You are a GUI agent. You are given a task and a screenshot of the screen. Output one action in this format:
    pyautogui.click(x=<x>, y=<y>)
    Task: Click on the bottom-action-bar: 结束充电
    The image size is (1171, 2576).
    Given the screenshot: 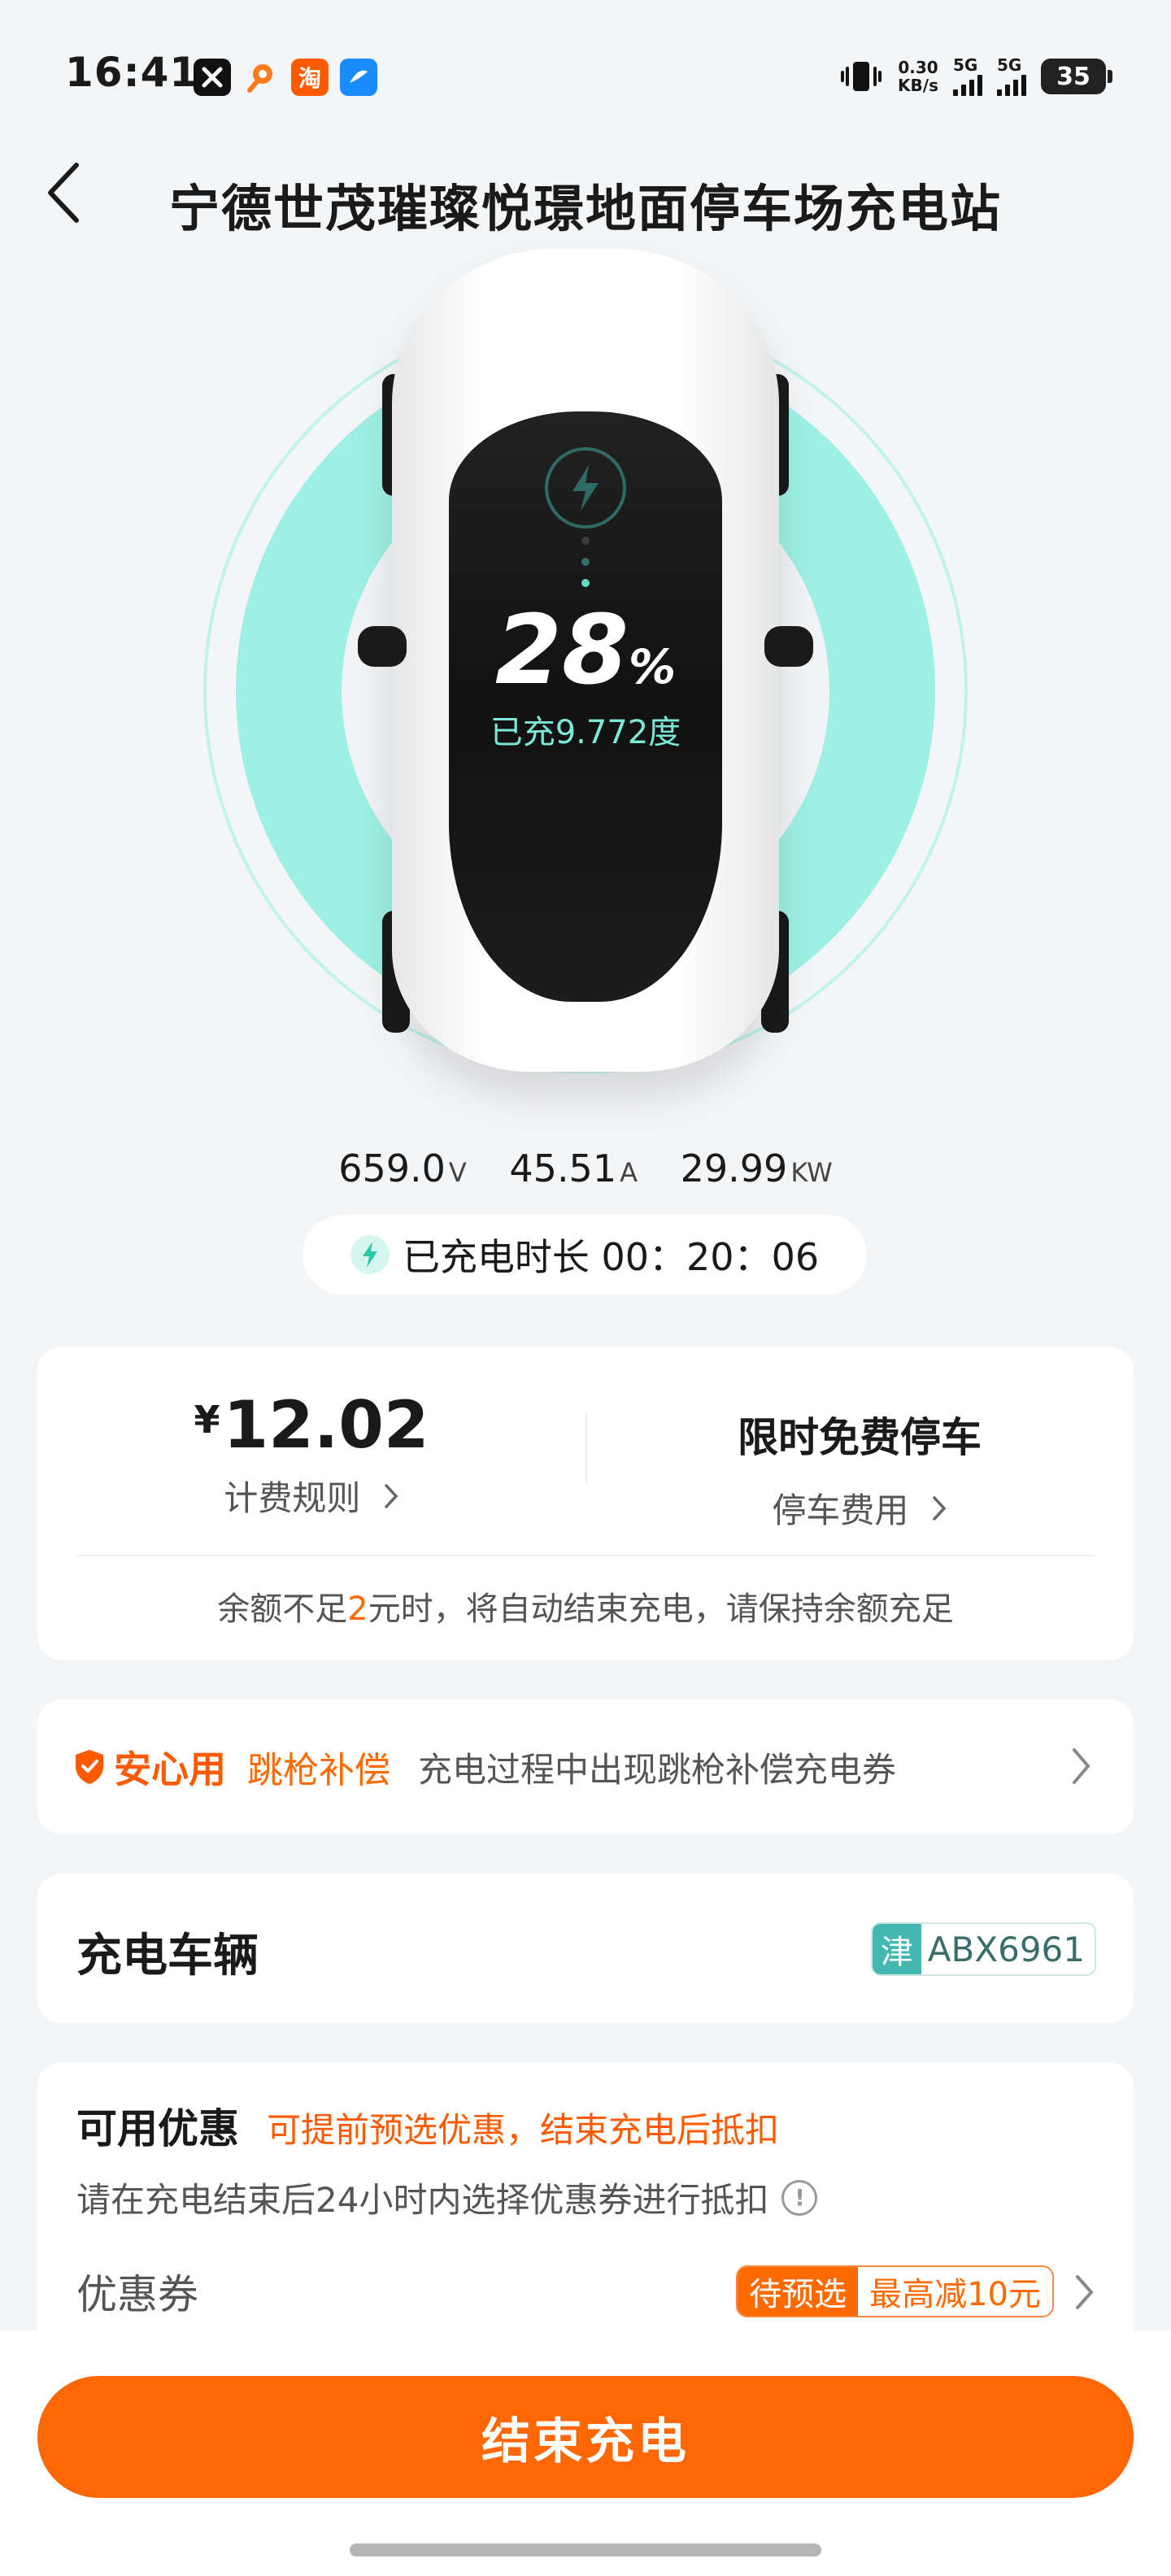 What is the action you would take?
    pyautogui.click(x=585, y=2453)
    